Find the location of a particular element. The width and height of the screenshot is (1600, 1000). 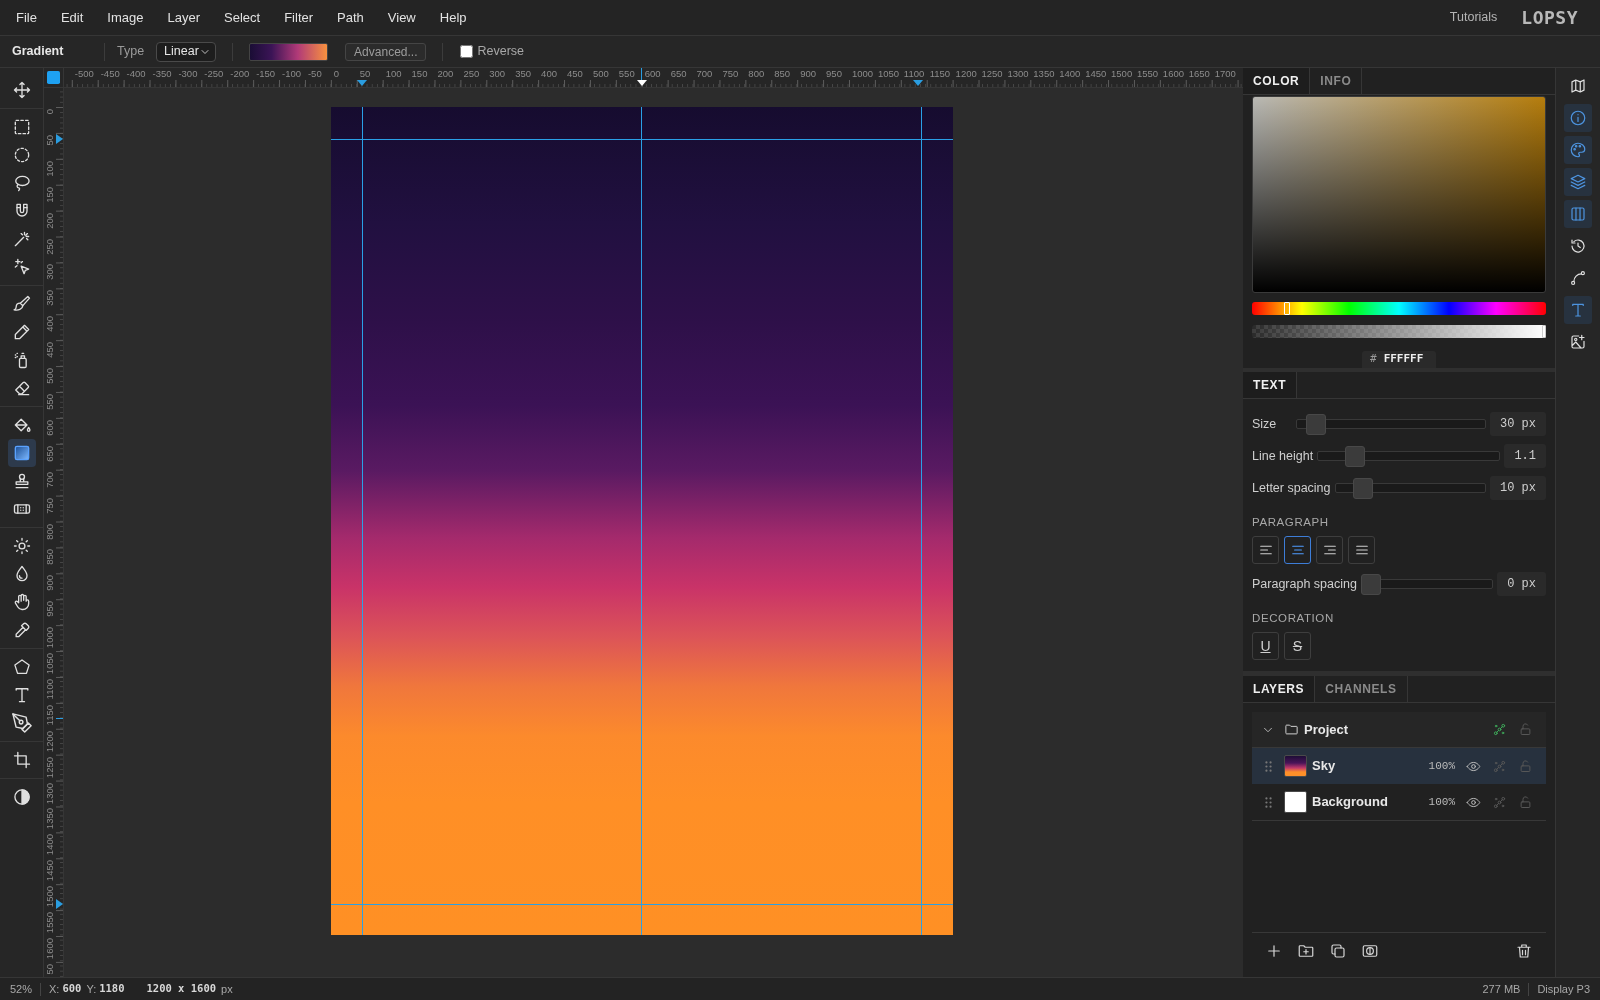

coordinate-value: 1180 is located at coordinates (112, 989).